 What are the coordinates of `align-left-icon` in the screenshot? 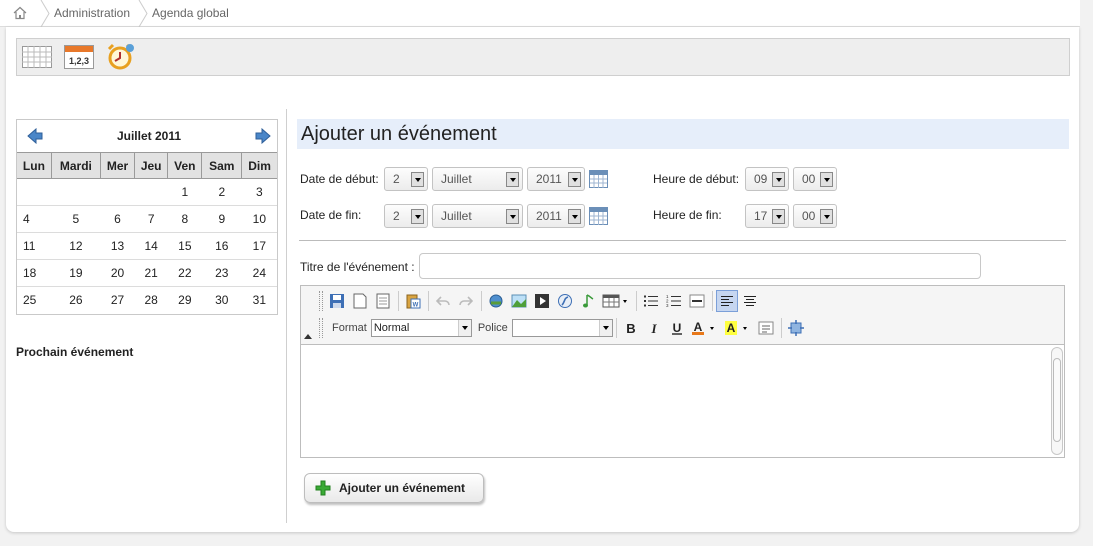 It's located at (727, 301).